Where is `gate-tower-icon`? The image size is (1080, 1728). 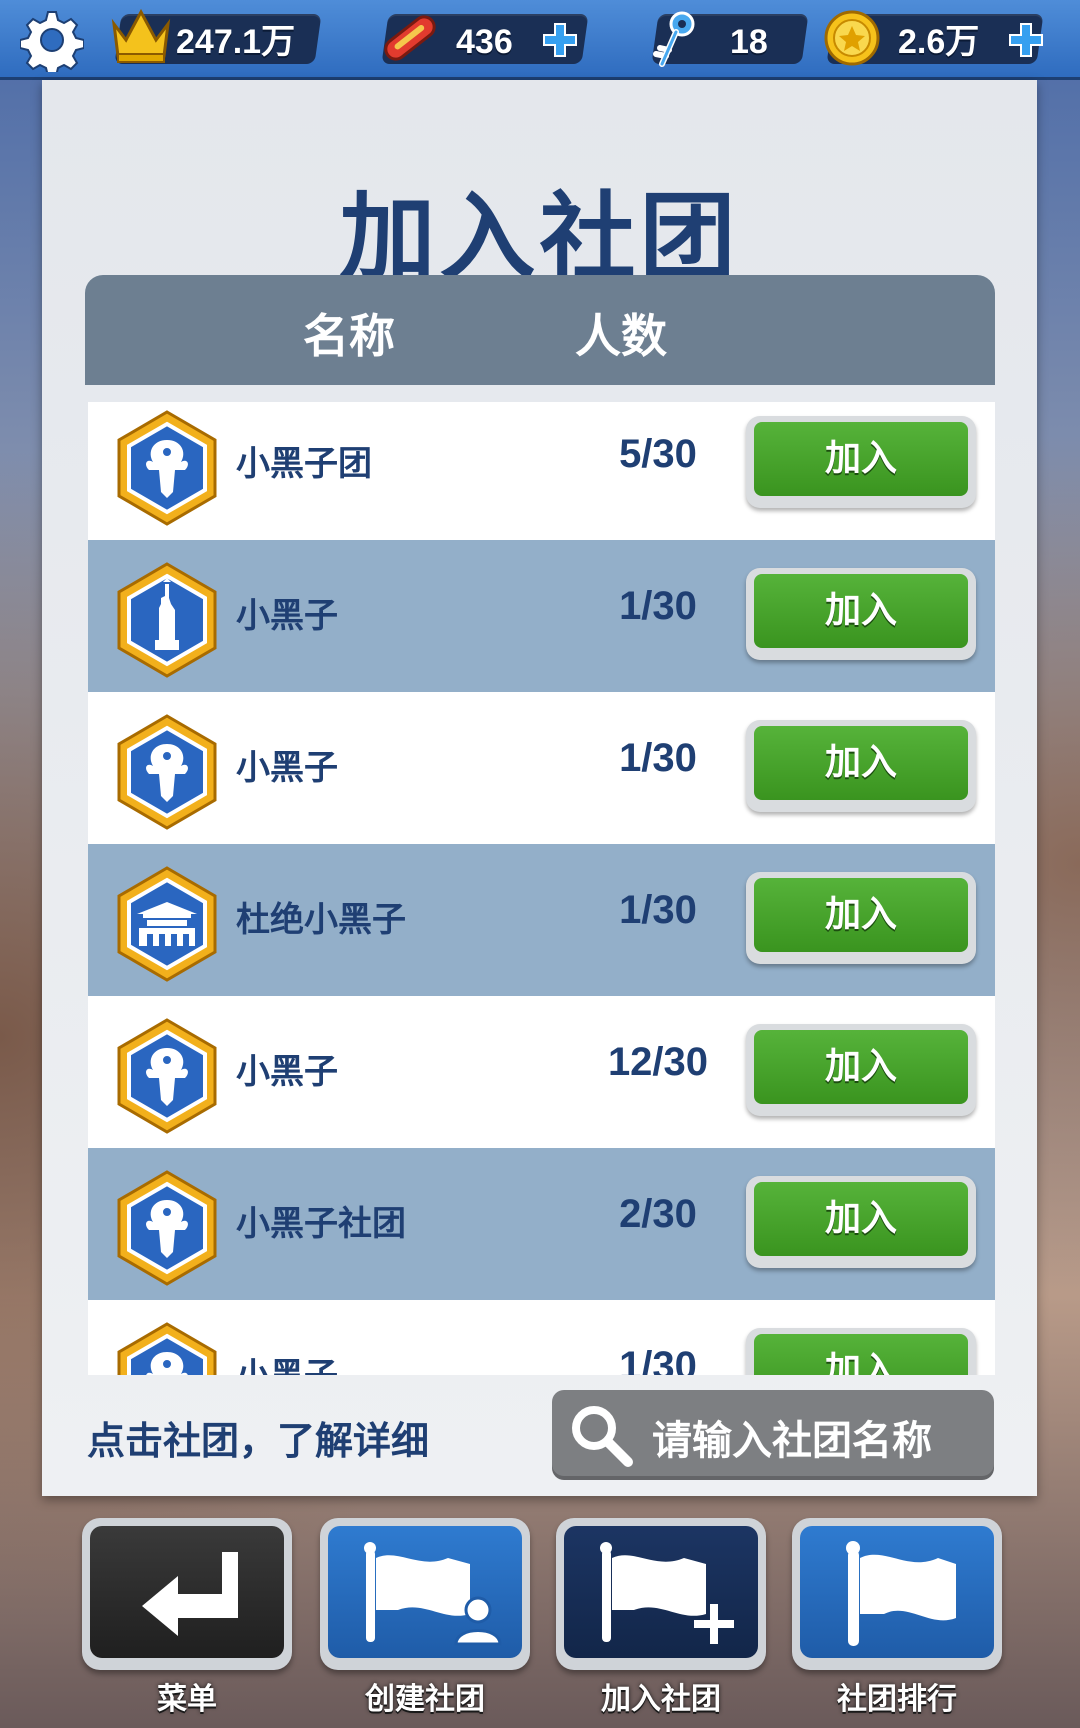 gate-tower-icon is located at coordinates (167, 924).